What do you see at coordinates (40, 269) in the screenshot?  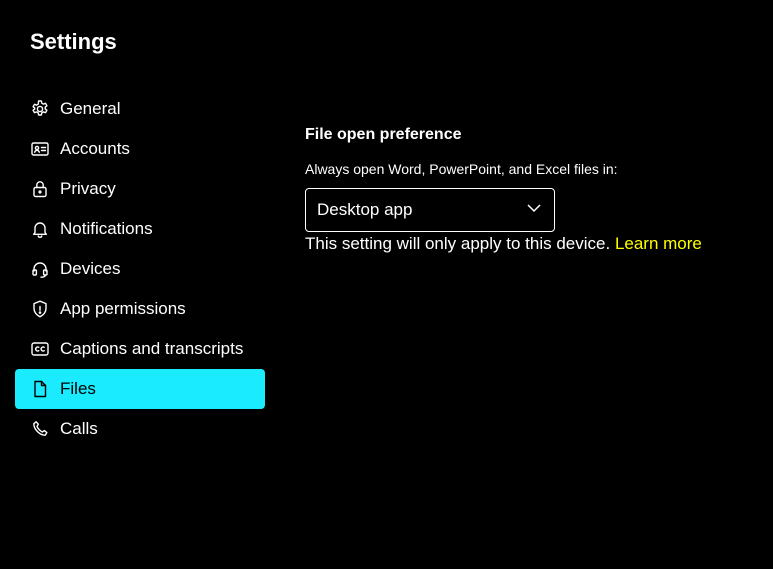 I see `headset-icon` at bounding box center [40, 269].